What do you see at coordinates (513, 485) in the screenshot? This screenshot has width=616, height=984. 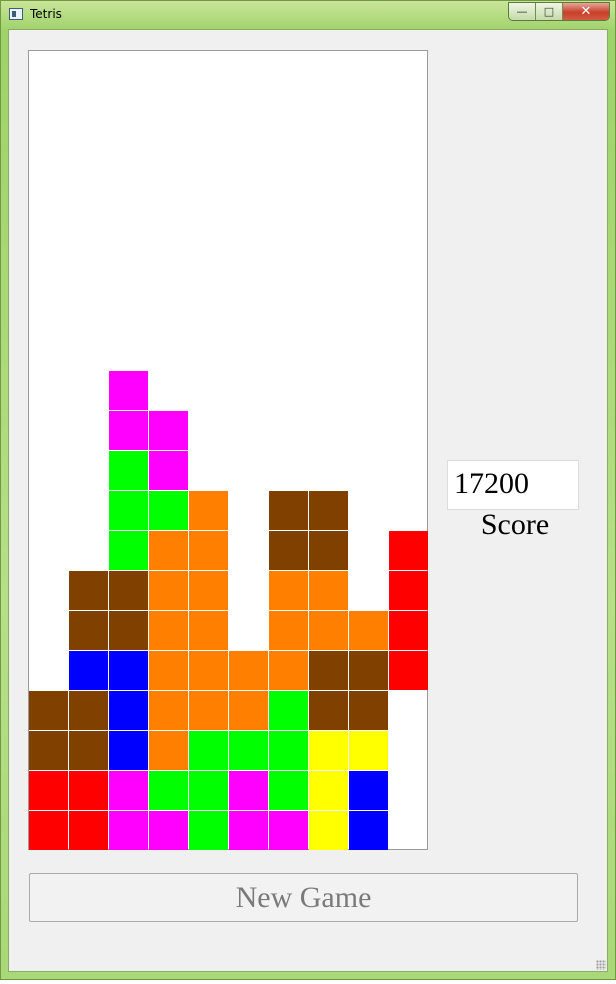 I see `score-display: 17200` at bounding box center [513, 485].